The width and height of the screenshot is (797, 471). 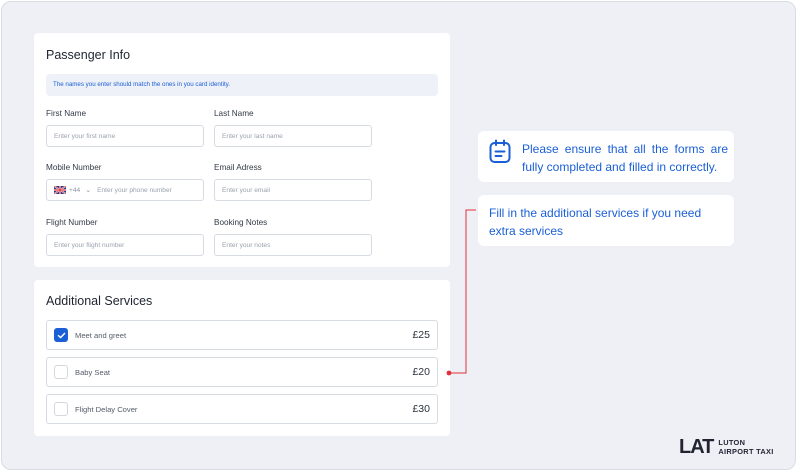 What do you see at coordinates (134, 190) in the screenshot?
I see `mobile-number-input: Enter your phone number` at bounding box center [134, 190].